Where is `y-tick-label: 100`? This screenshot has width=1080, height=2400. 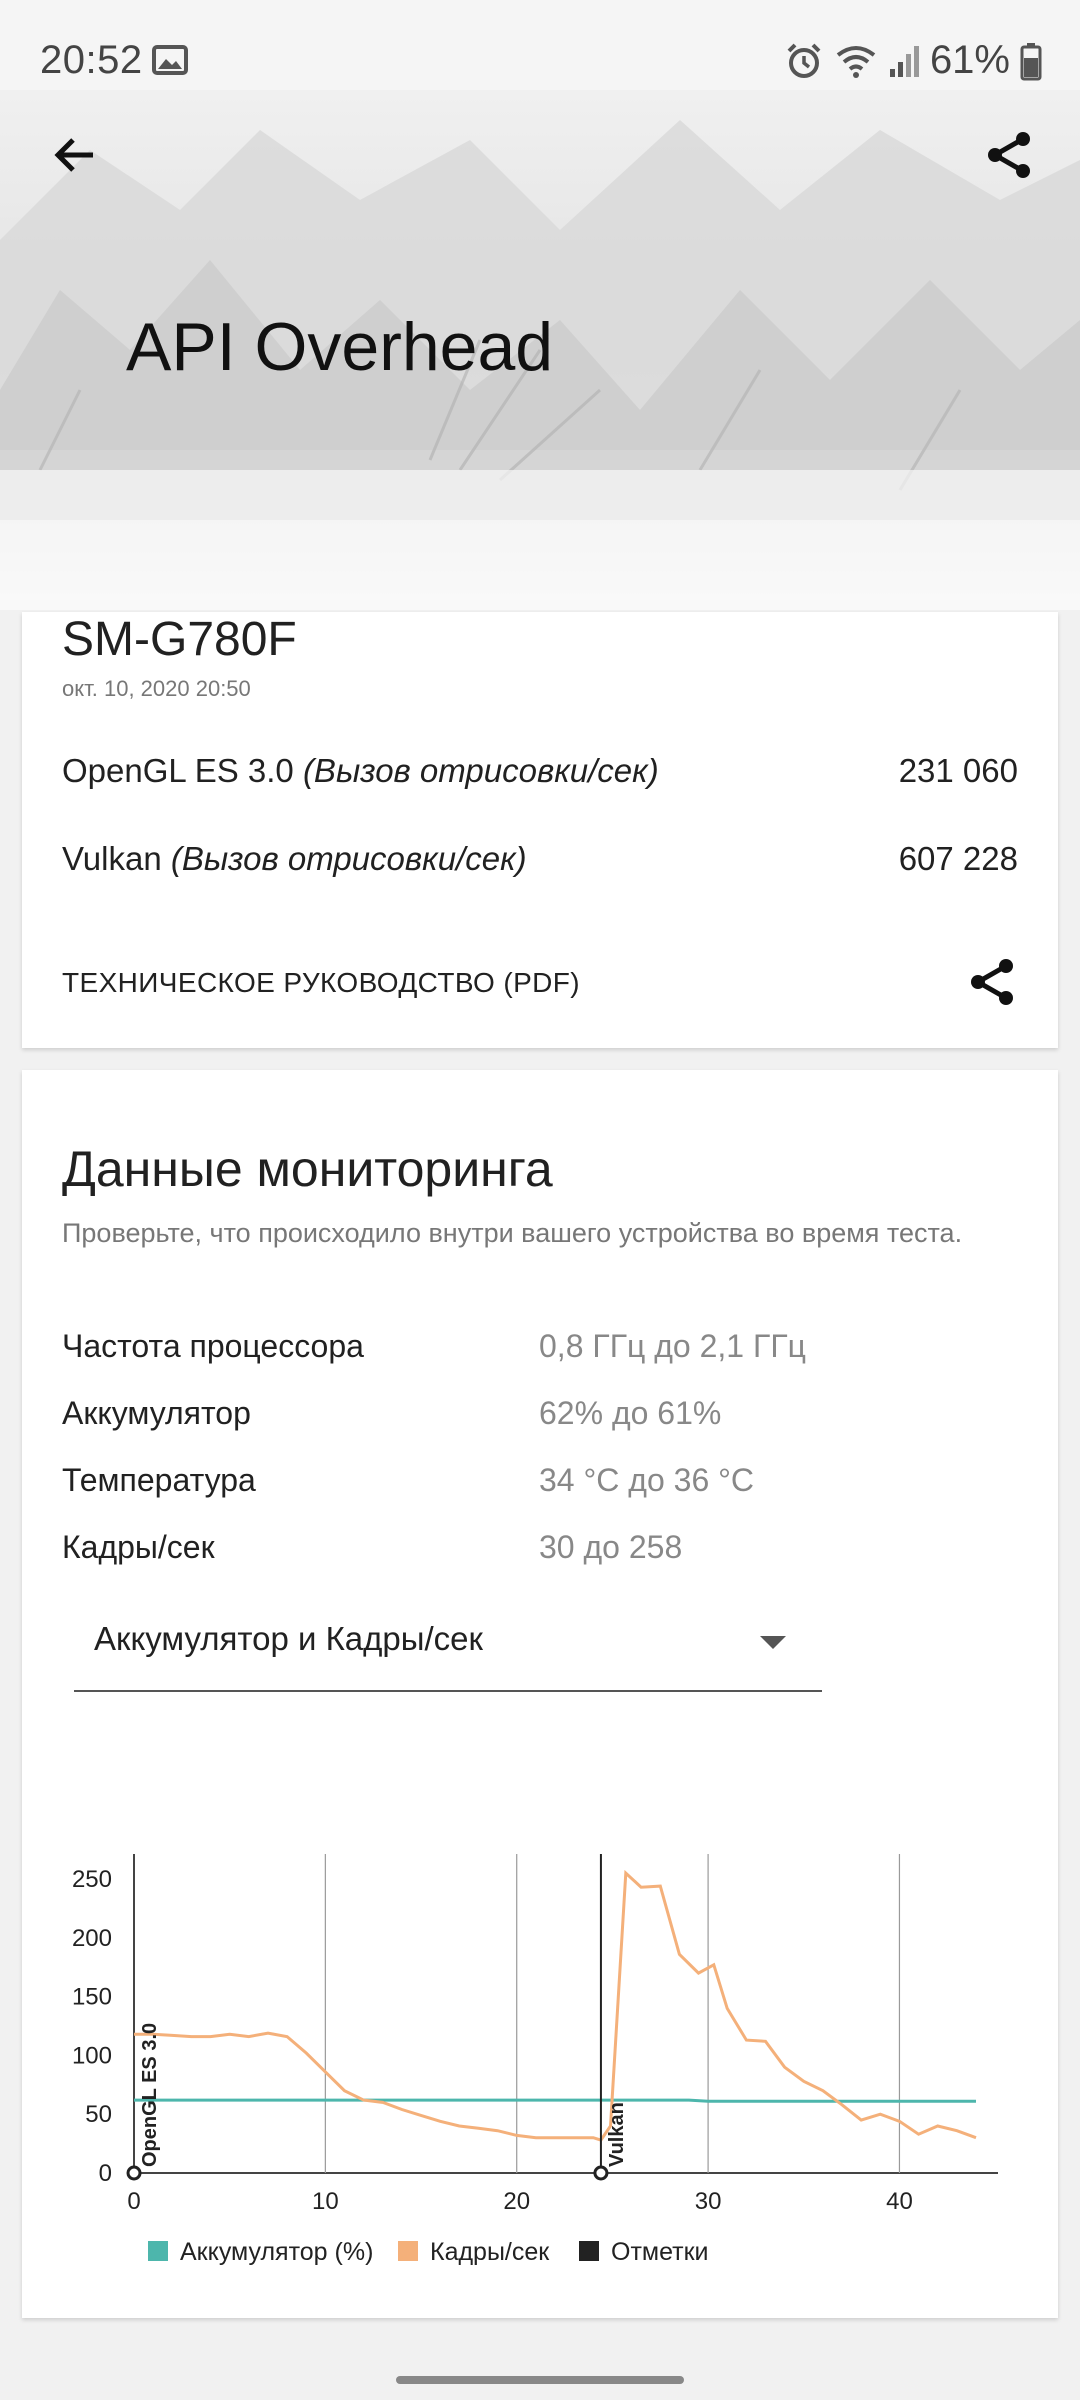
y-tick-label: 100 is located at coordinates (92, 2055).